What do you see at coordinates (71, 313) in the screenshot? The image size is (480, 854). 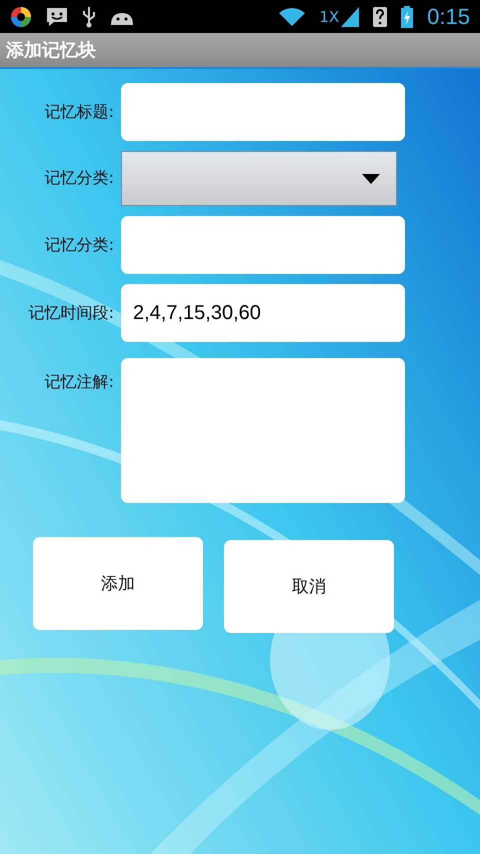 I see `field-label: 记忆时间段:` at bounding box center [71, 313].